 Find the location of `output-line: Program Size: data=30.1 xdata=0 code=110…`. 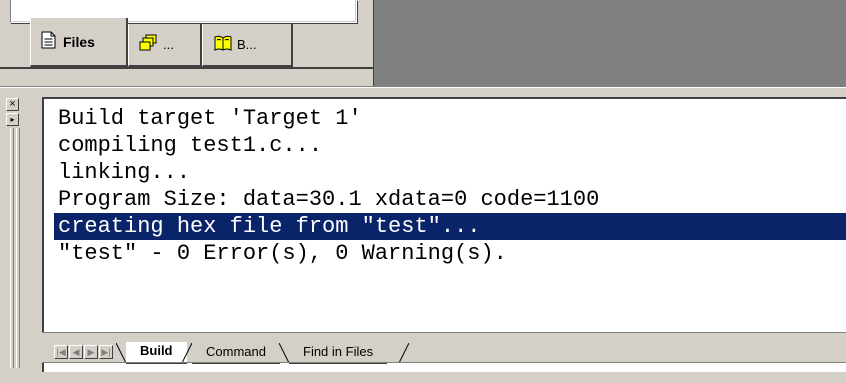

output-line: Program Size: data=30.1 xdata=0 code=110… is located at coordinates (451, 199).